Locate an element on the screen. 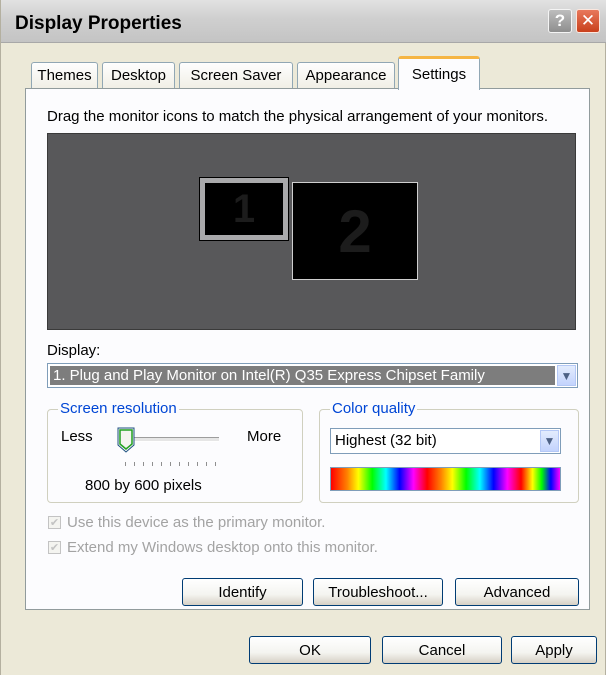  monitor-1-icon: 1 is located at coordinates (244, 209).